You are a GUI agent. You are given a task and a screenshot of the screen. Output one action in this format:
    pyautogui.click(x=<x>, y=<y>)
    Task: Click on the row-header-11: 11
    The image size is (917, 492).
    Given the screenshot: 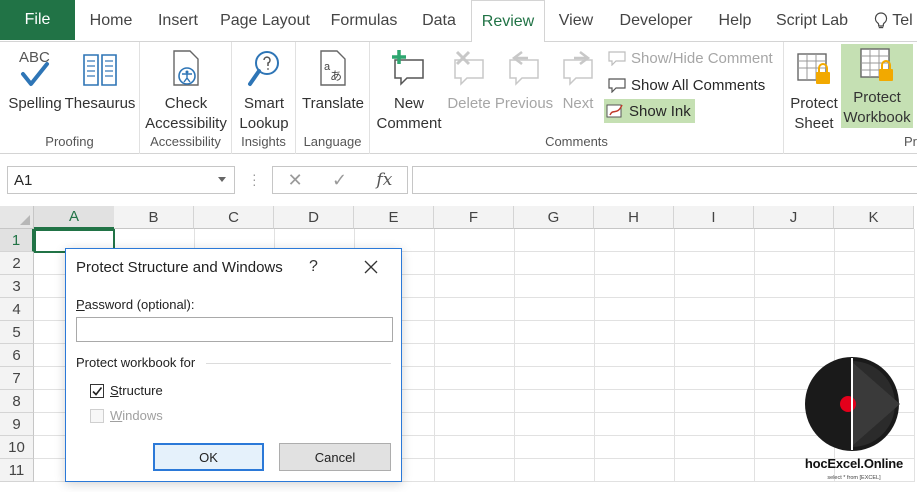 What is the action you would take?
    pyautogui.click(x=17, y=470)
    